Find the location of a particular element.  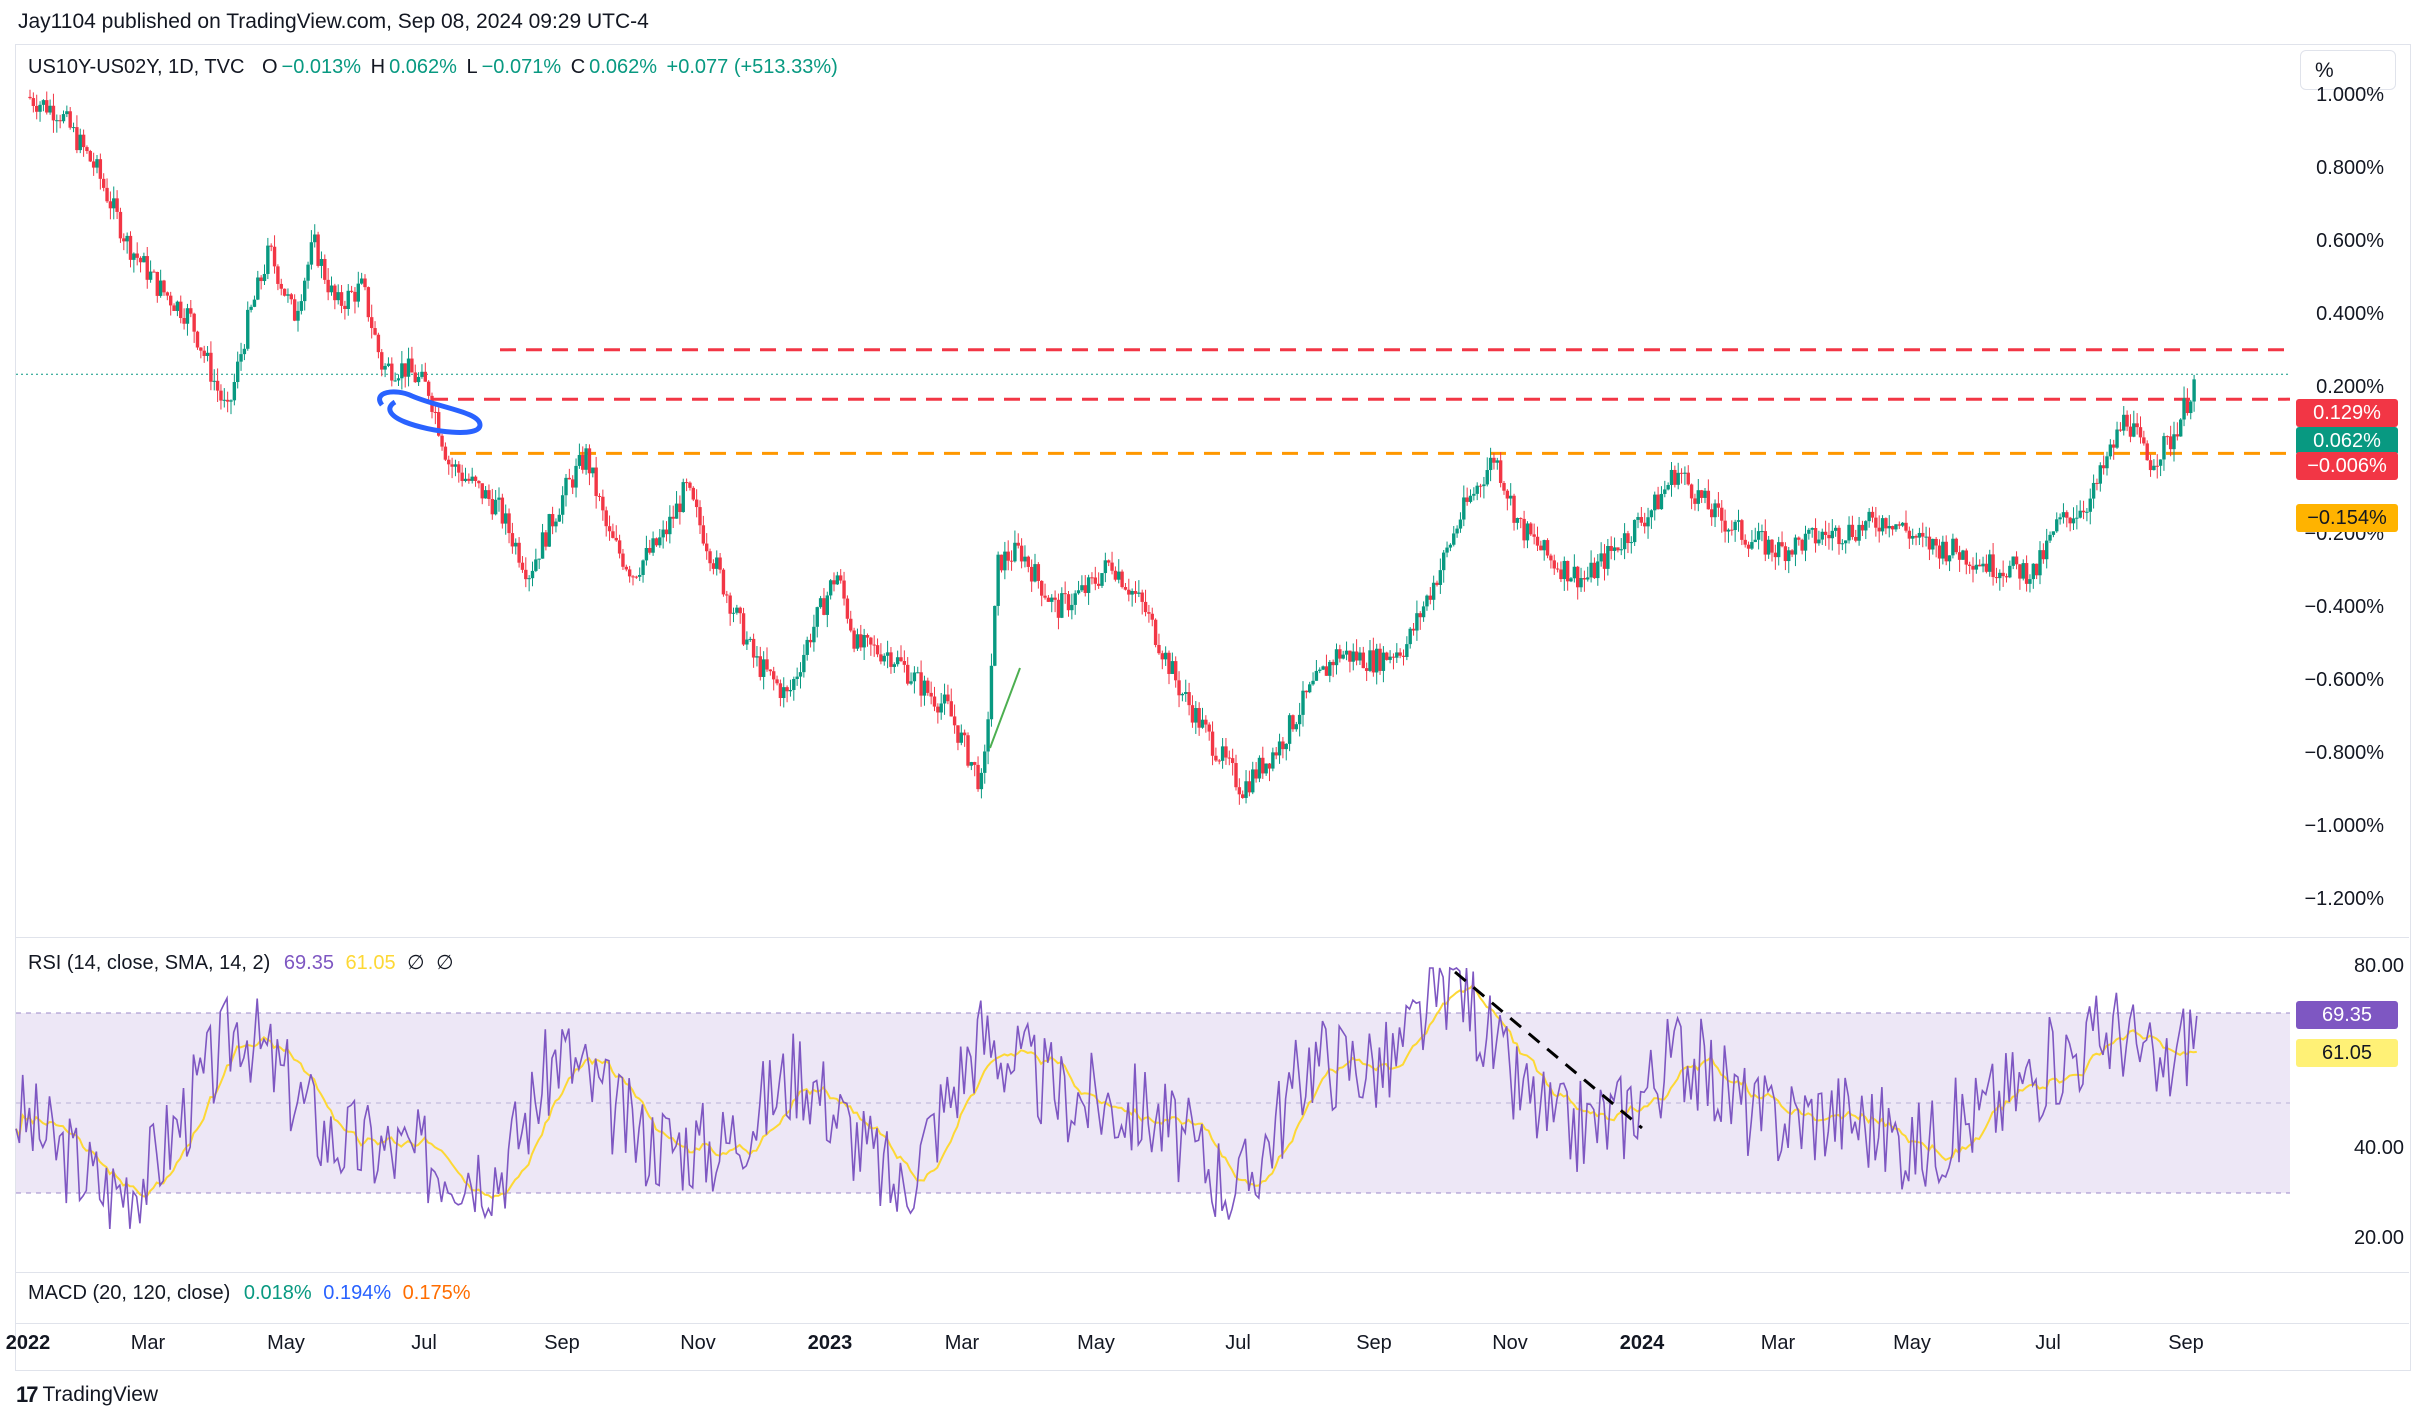

symbol-label: US10Y-US02Y, 1D, TVC is located at coordinates (136, 67).